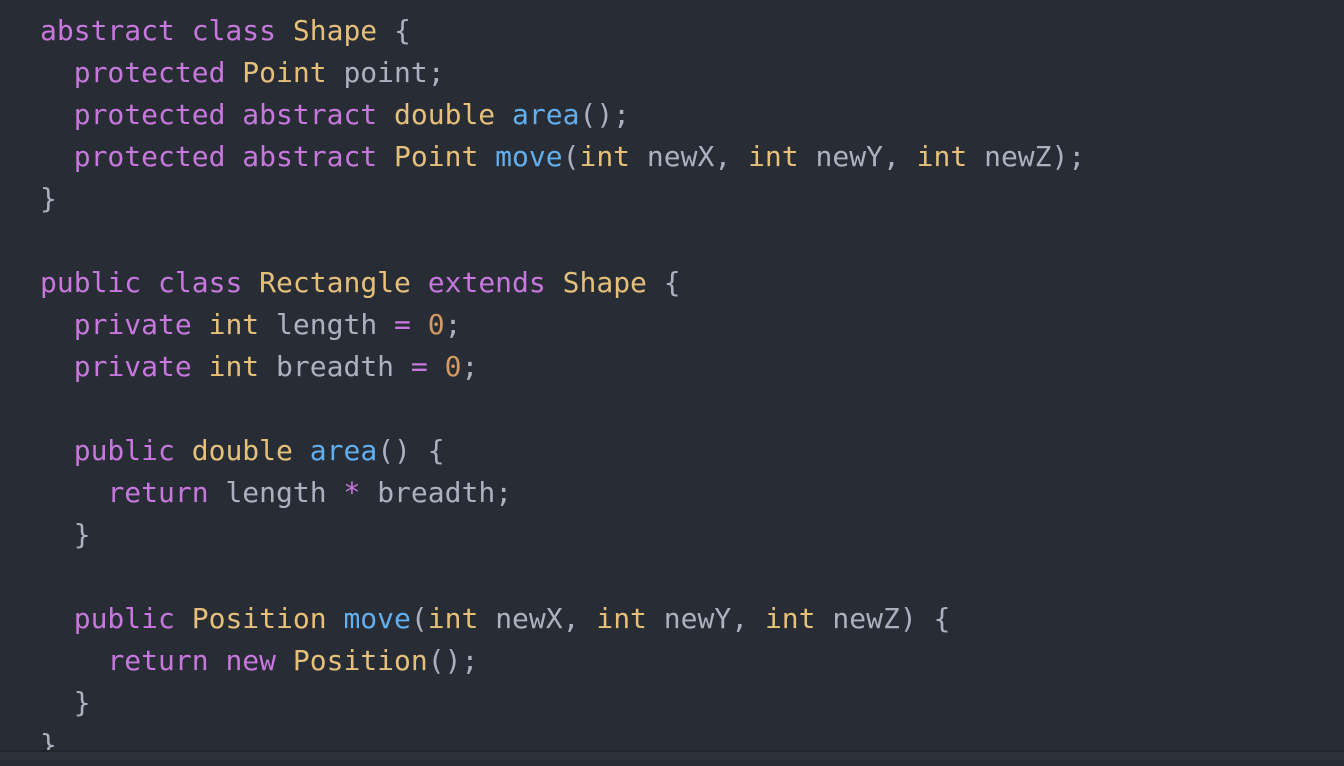 The height and width of the screenshot is (766, 1344). What do you see at coordinates (925, 618) in the screenshot?
I see `code-token-punct: ) {` at bounding box center [925, 618].